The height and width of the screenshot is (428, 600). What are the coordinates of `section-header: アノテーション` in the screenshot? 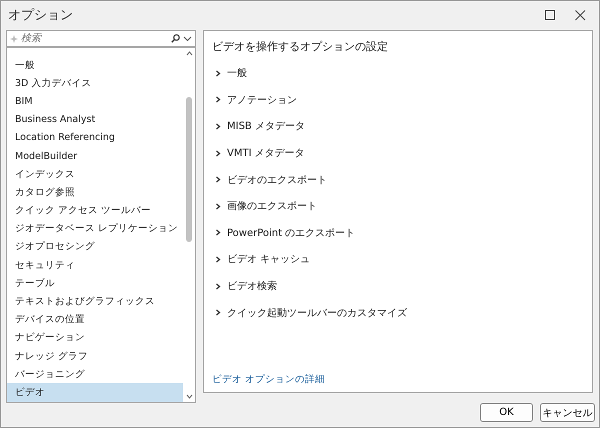 It's located at (262, 99).